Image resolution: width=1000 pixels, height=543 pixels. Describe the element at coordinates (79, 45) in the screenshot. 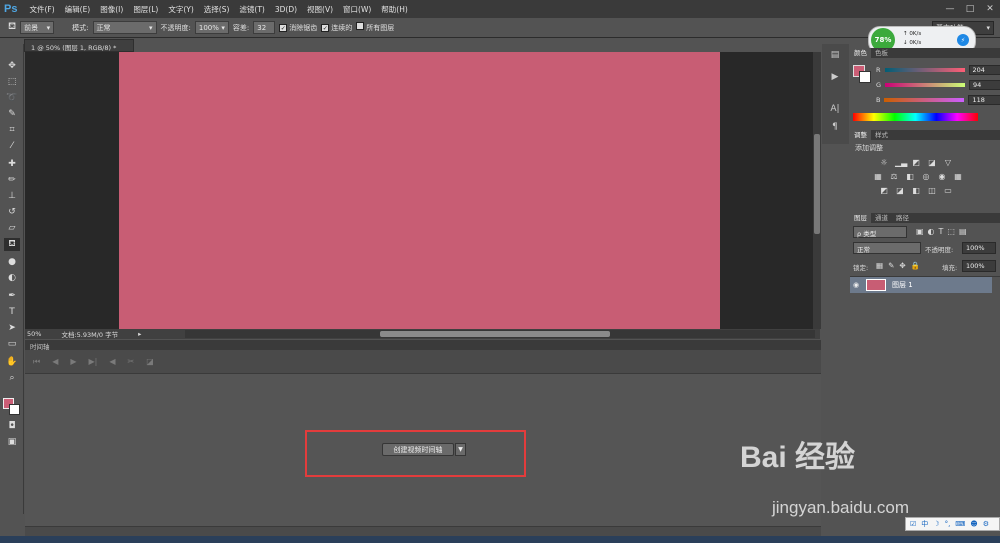

I see `document-tab: 1 @ 50% (图层 1, RGB/8) *` at that location.